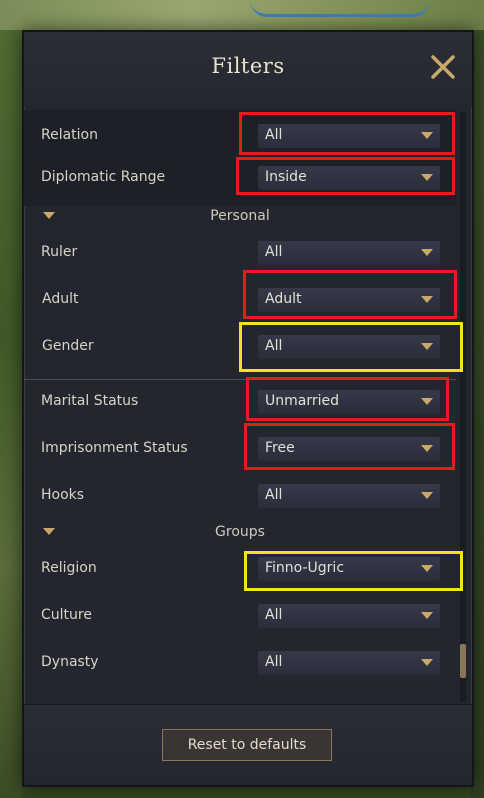 Image resolution: width=484 pixels, height=798 pixels. I want to click on ruler-value: All, so click(274, 252).